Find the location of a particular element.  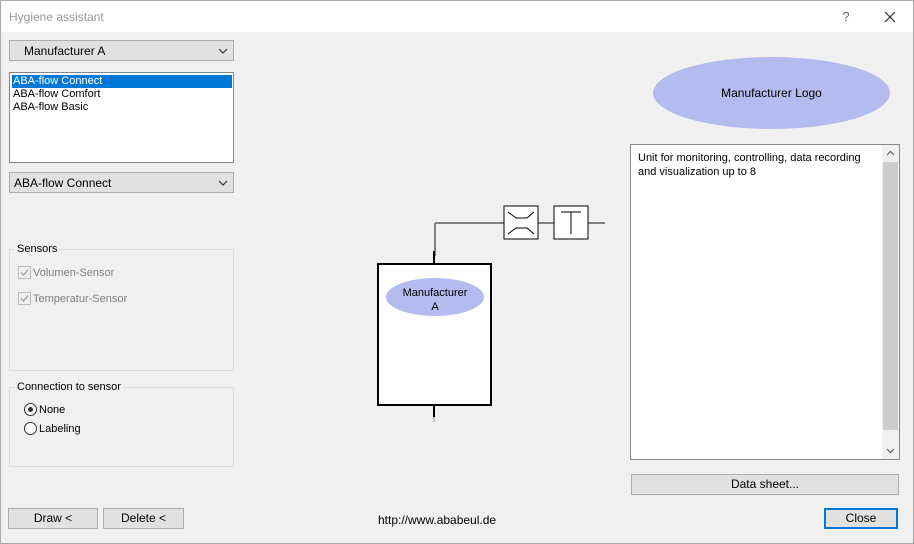

device-label-line2: A is located at coordinates (435, 307).